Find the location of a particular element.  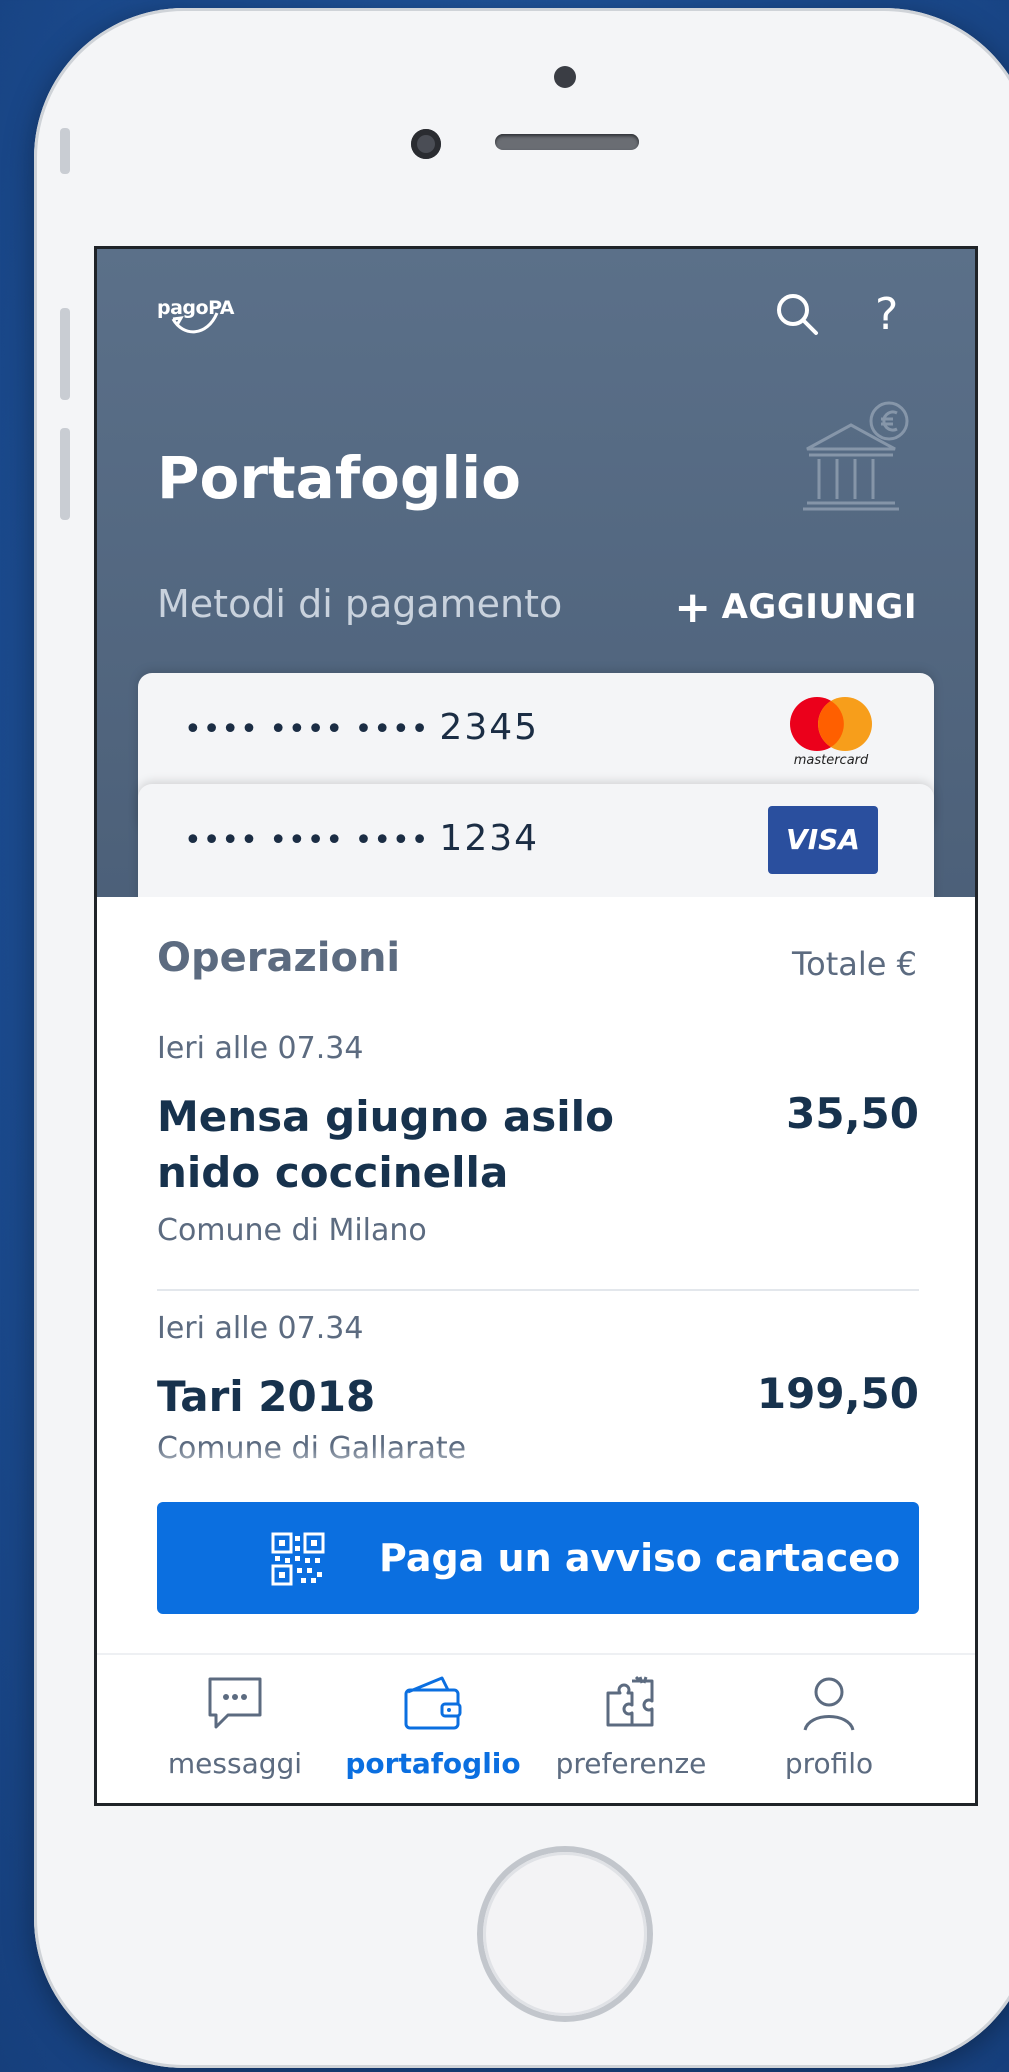

puzzle-icon is located at coordinates (631, 1704).